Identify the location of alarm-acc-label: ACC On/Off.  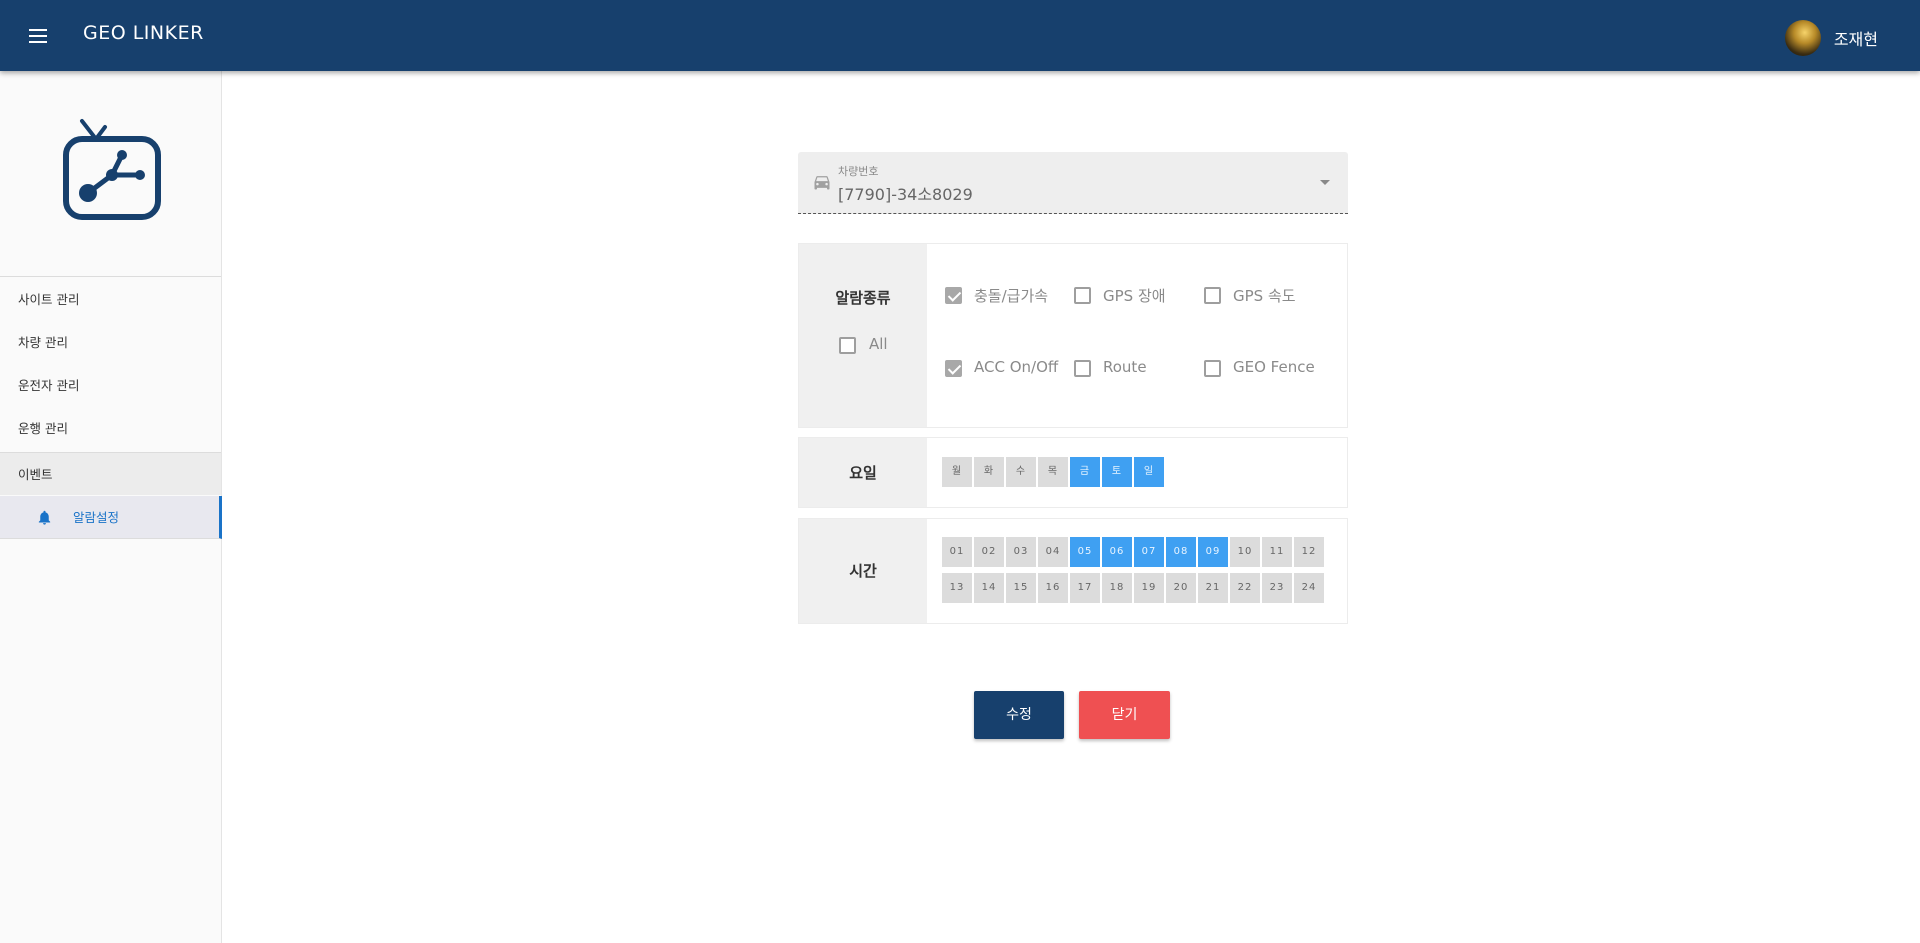
(1016, 367).